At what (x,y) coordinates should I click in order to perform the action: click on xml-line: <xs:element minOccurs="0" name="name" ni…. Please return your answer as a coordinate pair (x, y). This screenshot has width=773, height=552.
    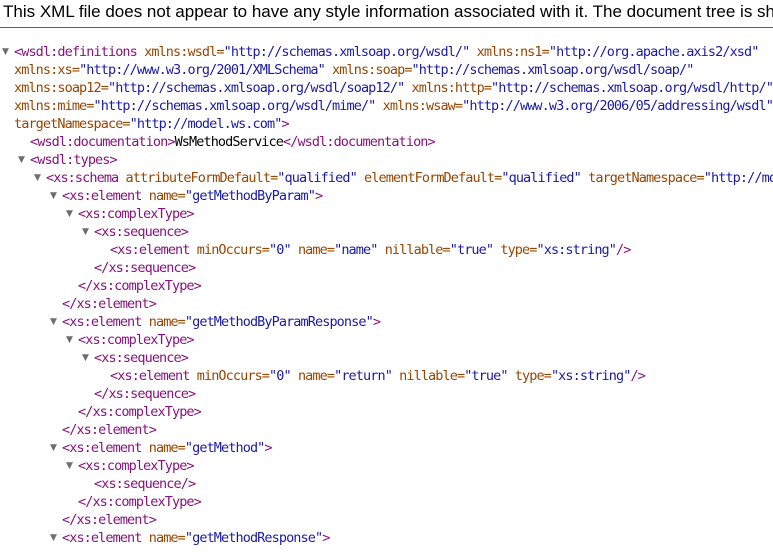
    Looking at the image, I should click on (386, 250).